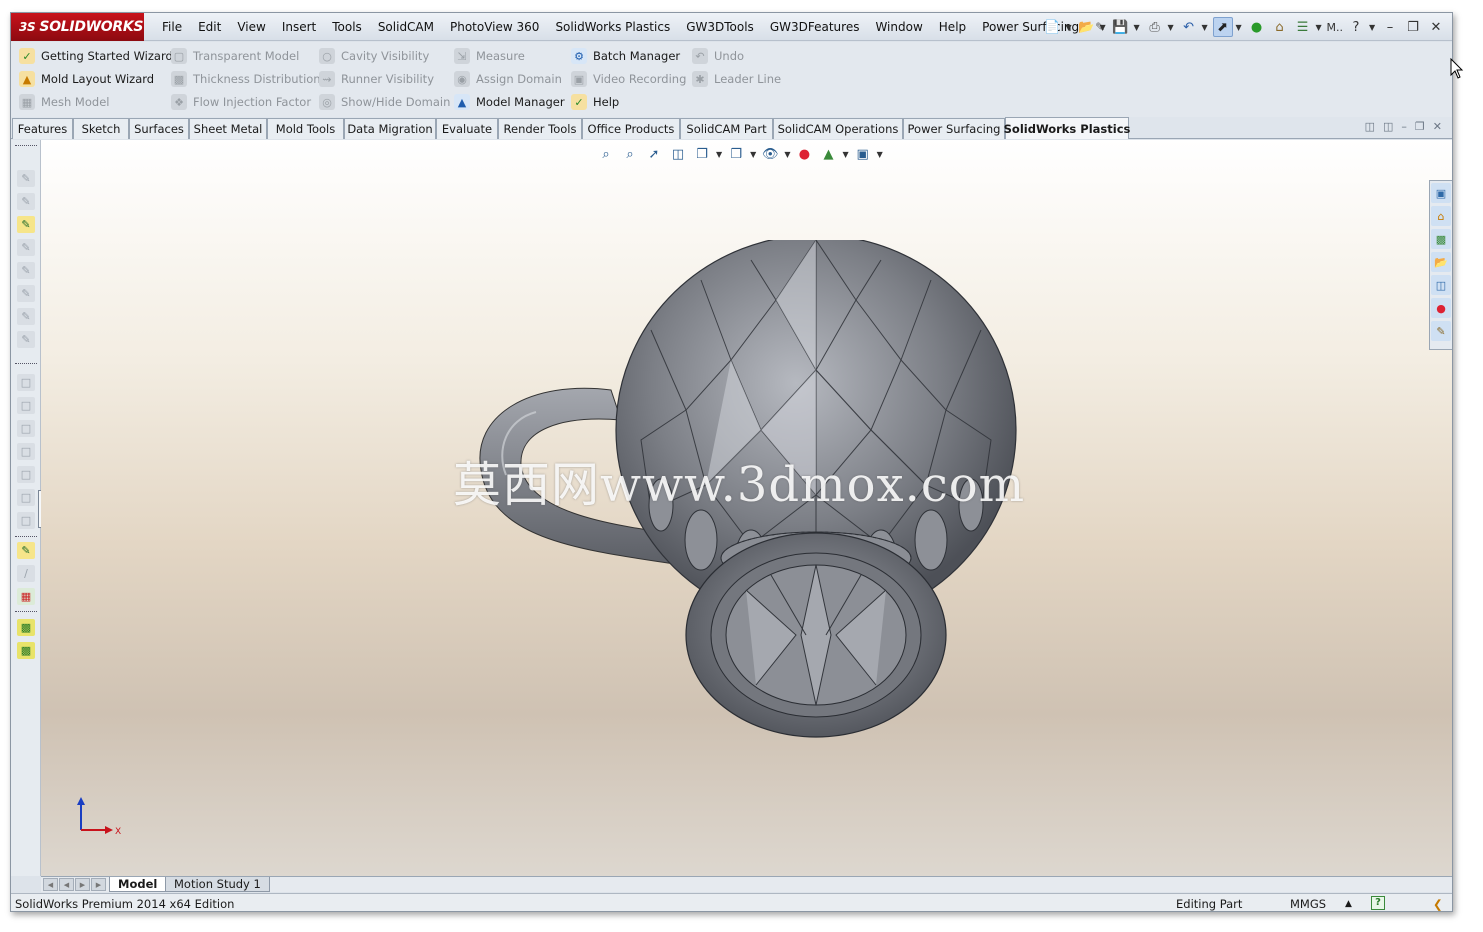 The width and height of the screenshot is (1483, 932). What do you see at coordinates (228, 128) in the screenshot?
I see `tab-sheet-metal: Sheet Metal` at bounding box center [228, 128].